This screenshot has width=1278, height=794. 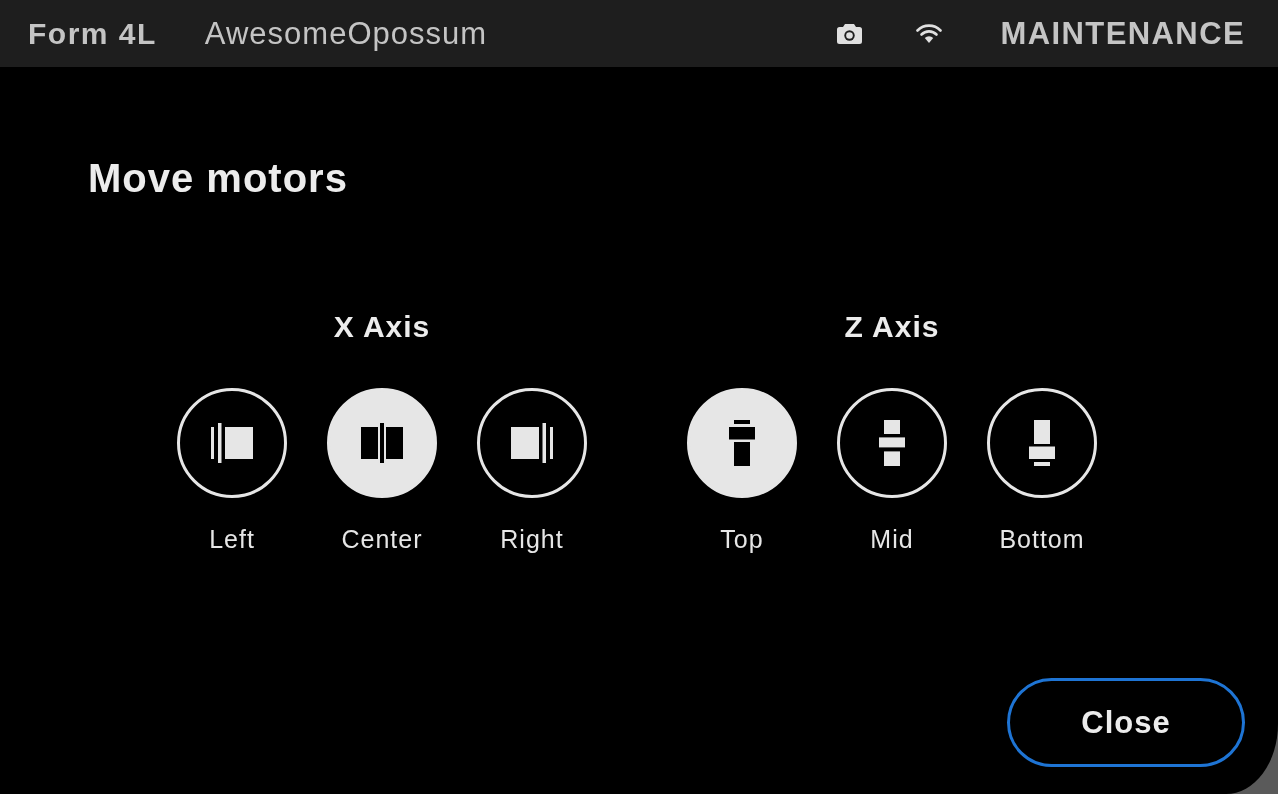 I want to click on position-label: Right, so click(x=532, y=539).